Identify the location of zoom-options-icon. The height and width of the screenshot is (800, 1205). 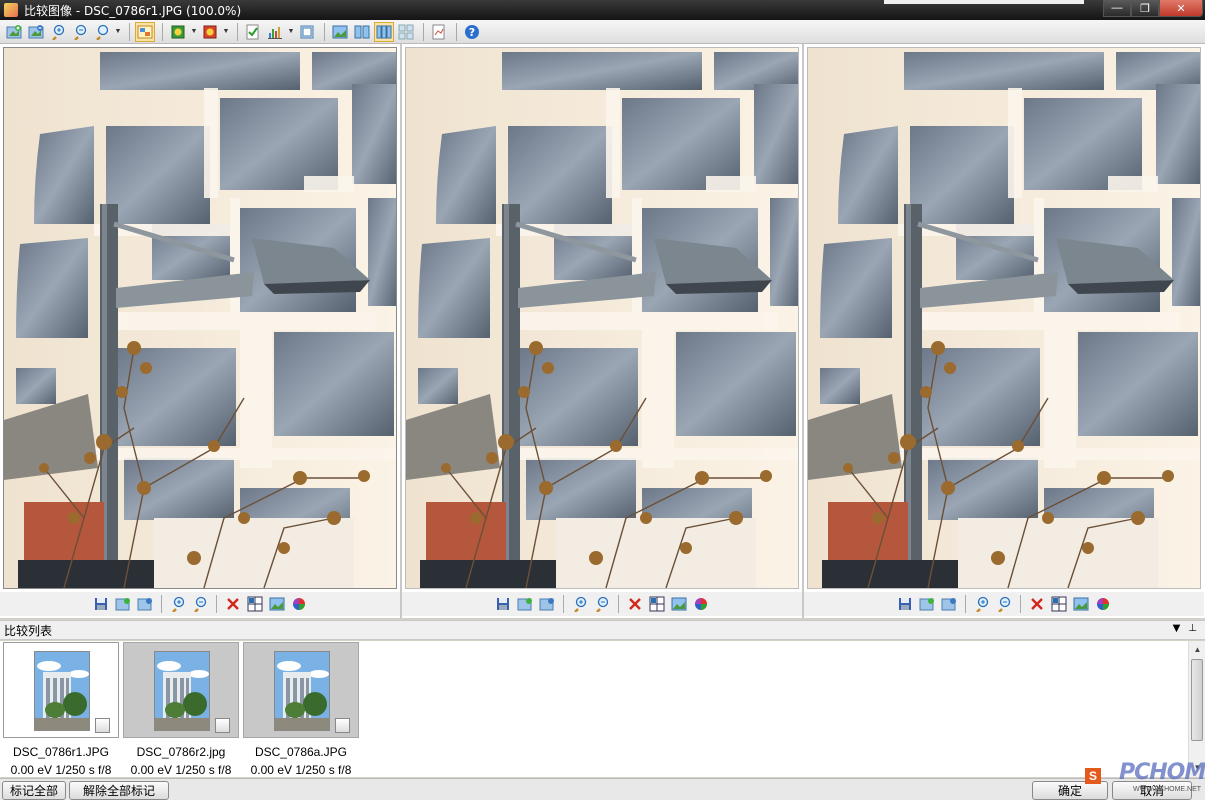
(102, 32).